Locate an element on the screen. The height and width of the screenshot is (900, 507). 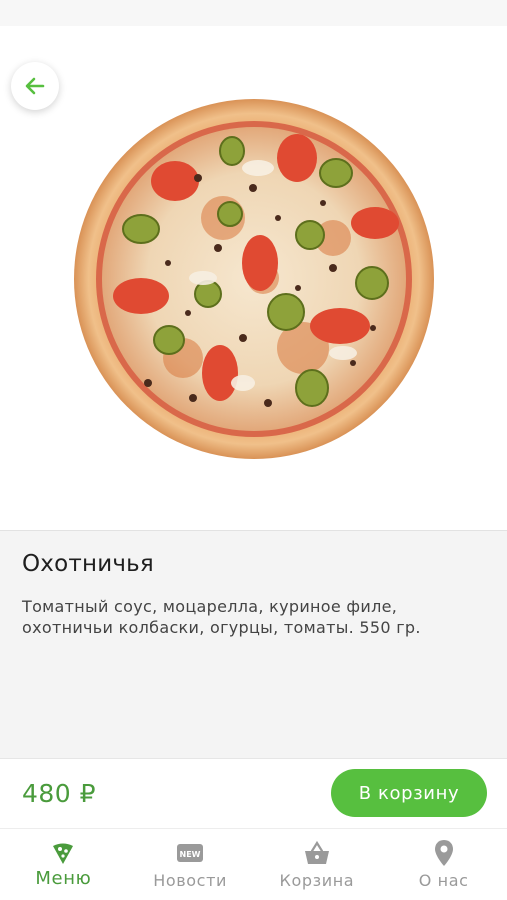
pizza-slice-icon is located at coordinates (63, 853).